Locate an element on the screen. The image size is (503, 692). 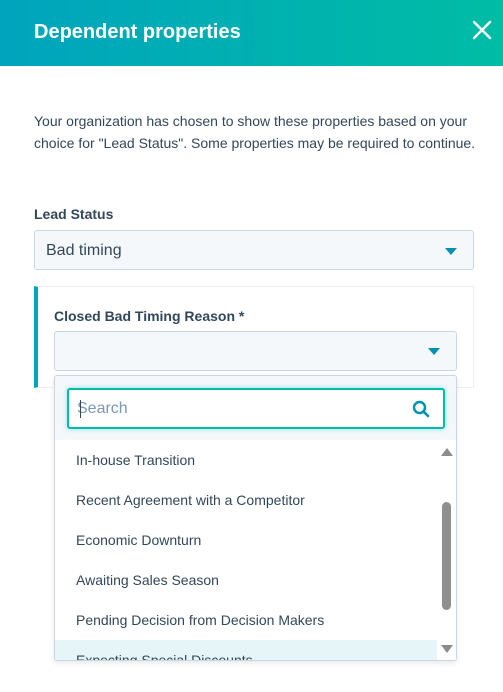
close-button is located at coordinates (482, 30).